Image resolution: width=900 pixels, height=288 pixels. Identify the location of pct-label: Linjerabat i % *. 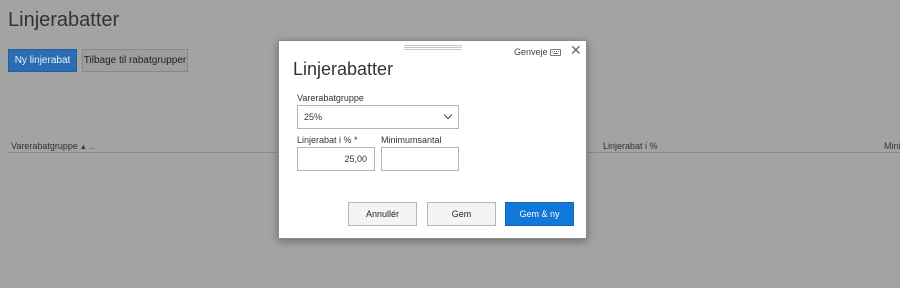
(327, 140).